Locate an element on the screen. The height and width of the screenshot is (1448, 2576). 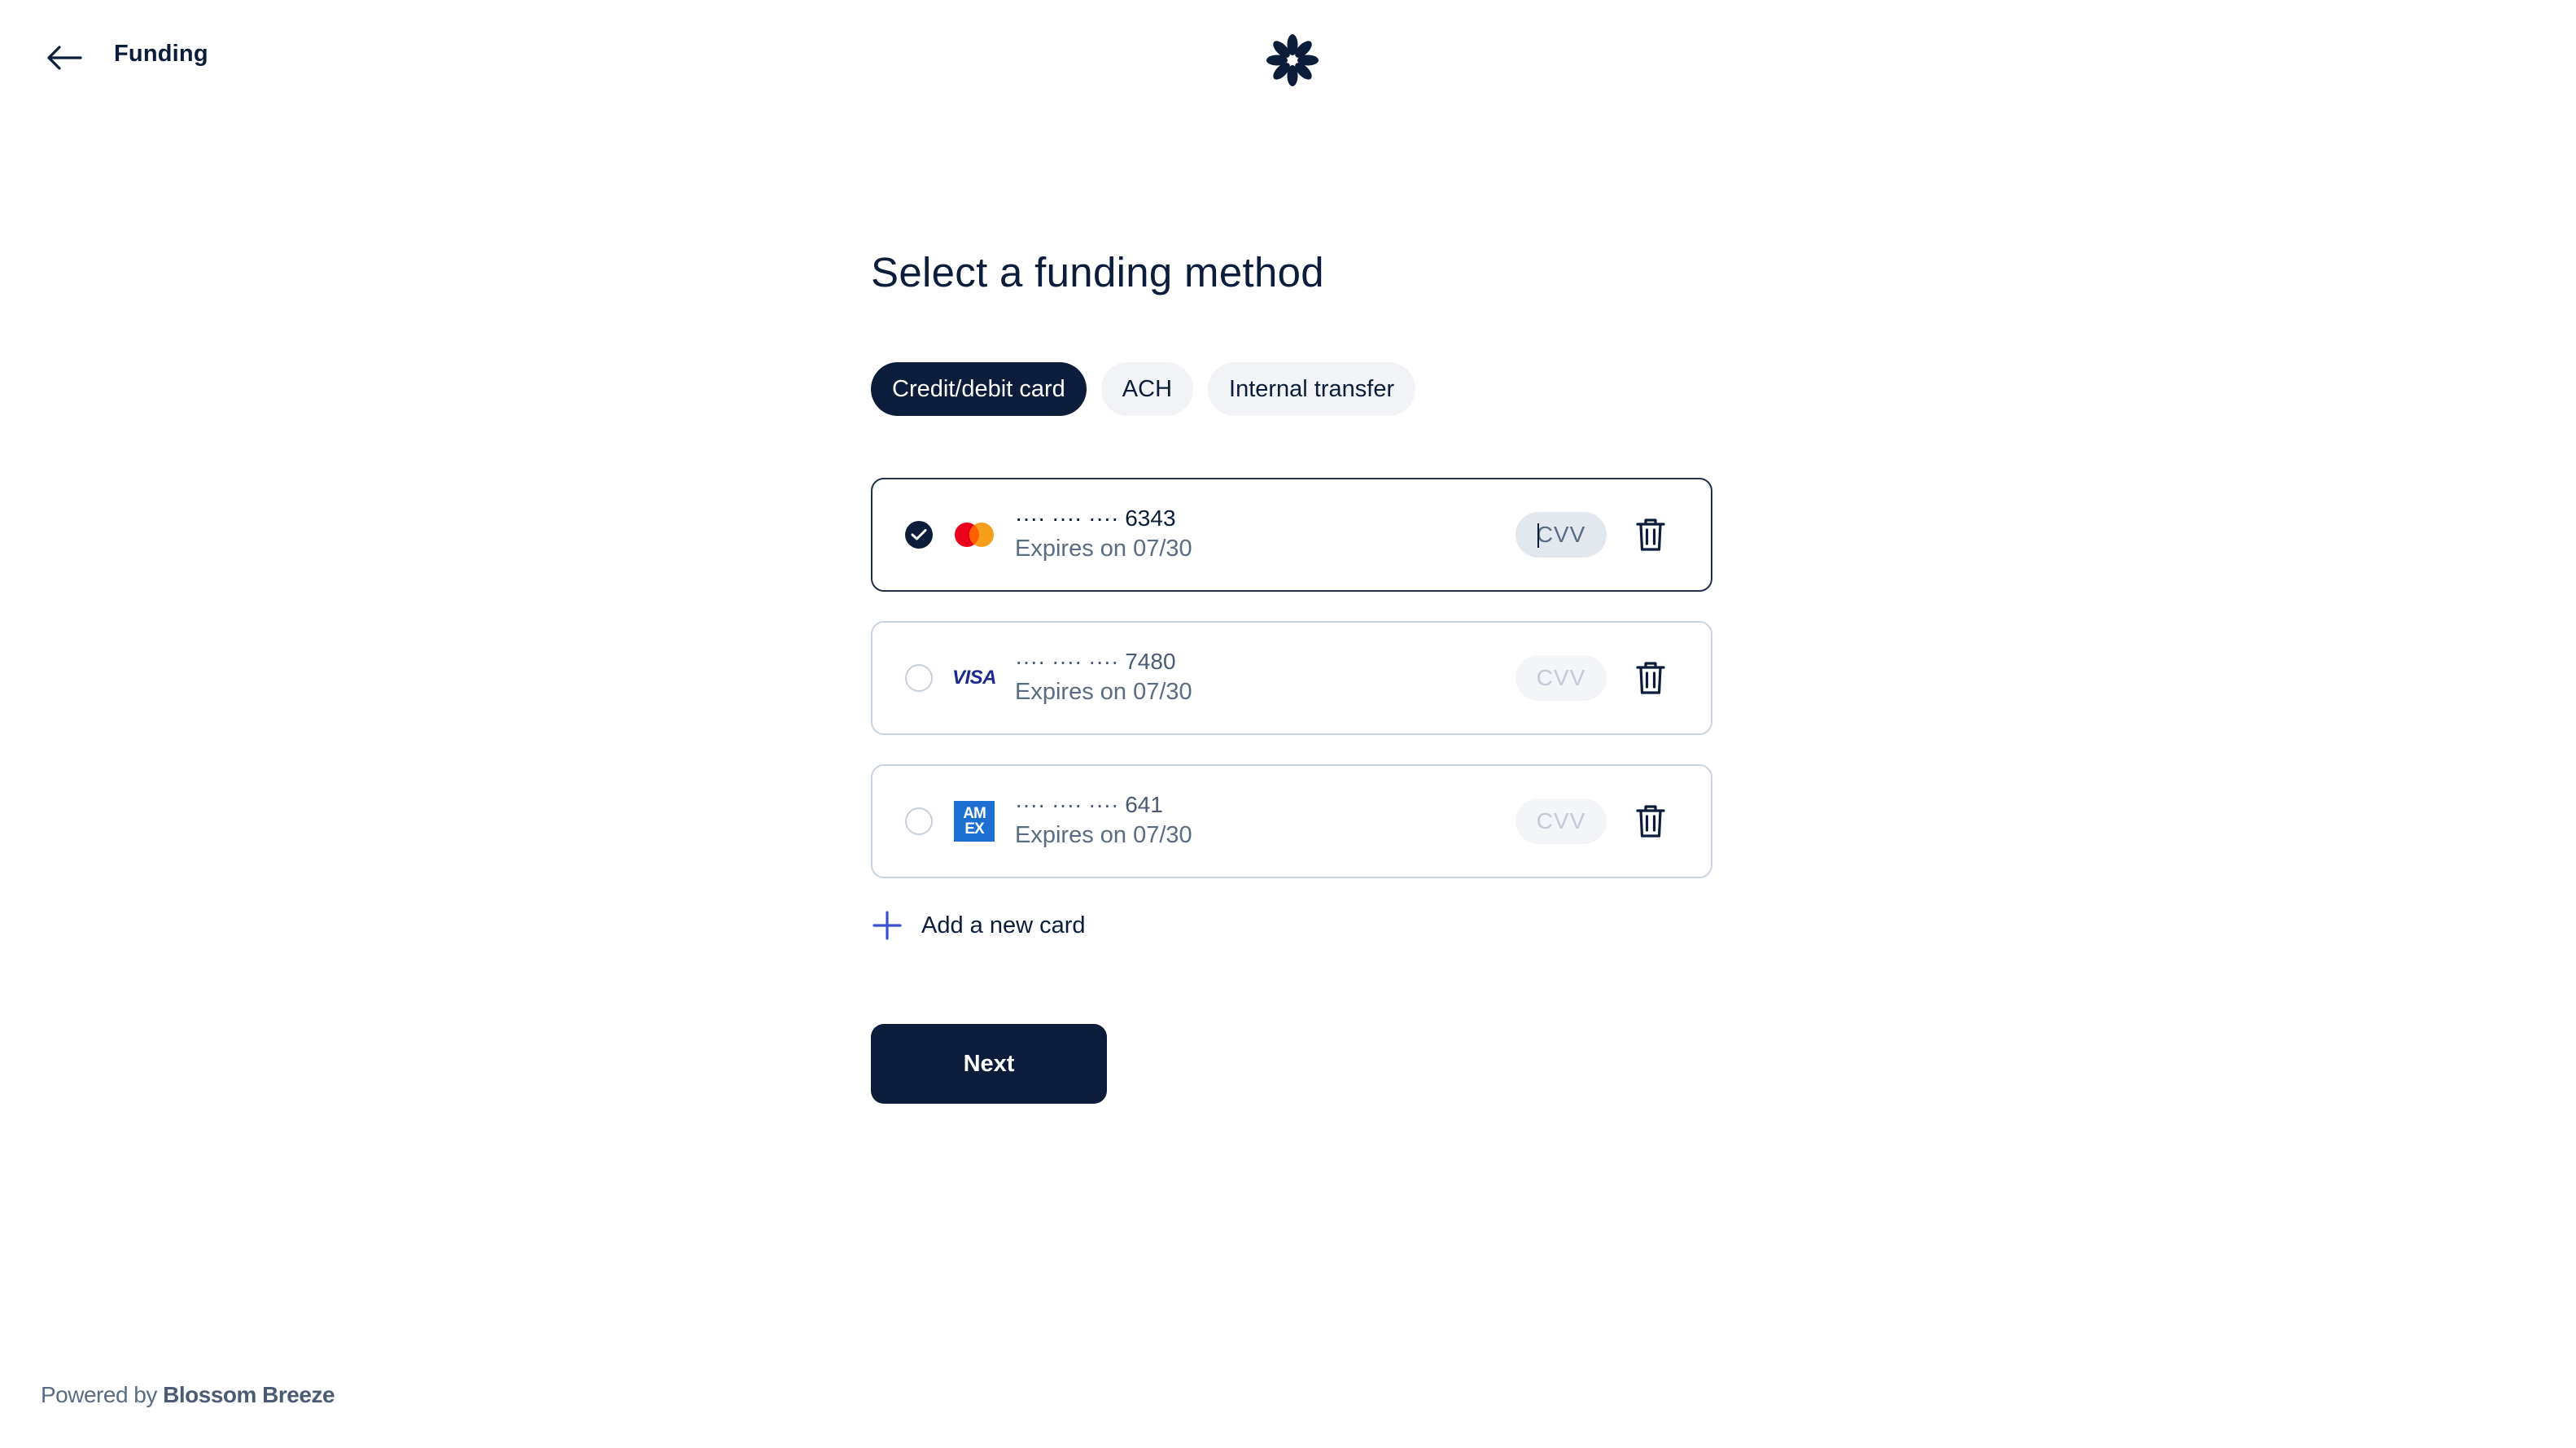
card-number: ···· ···· ···· 7480 is located at coordinates (1095, 661).